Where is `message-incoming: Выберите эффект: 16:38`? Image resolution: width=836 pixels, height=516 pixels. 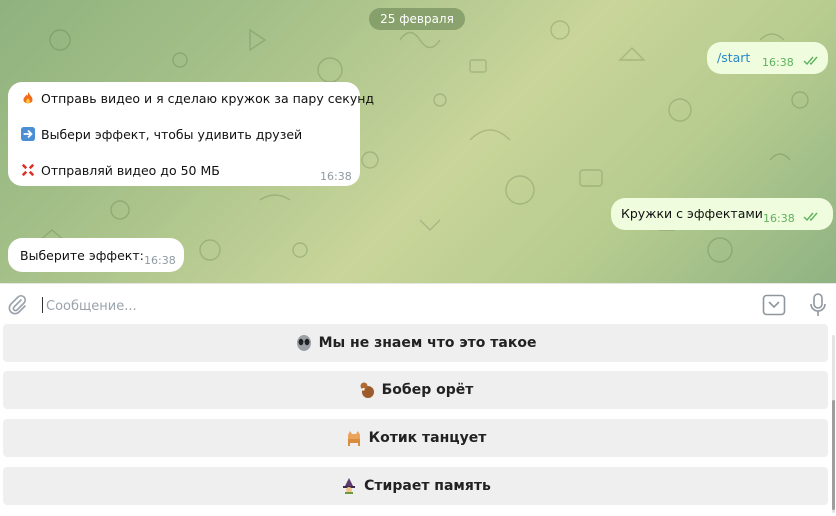 message-incoming: Выберите эффект: 16:38 is located at coordinates (96, 255).